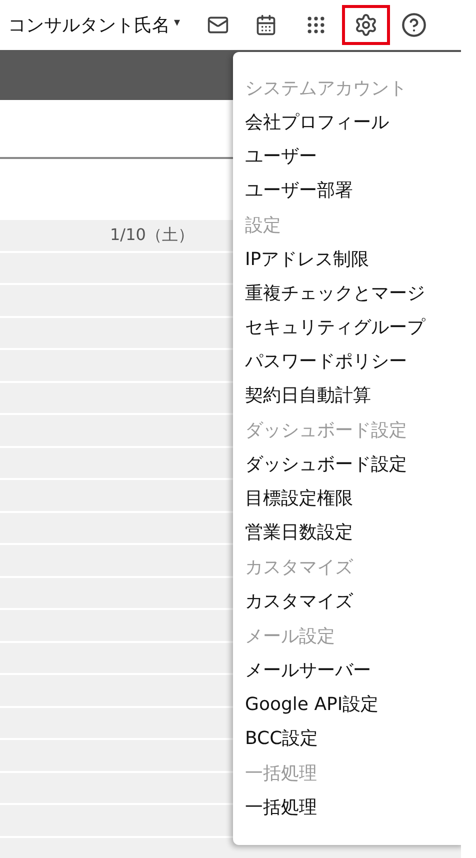 The height and width of the screenshot is (858, 476). What do you see at coordinates (218, 25) in the screenshot?
I see `mail-icon` at bounding box center [218, 25].